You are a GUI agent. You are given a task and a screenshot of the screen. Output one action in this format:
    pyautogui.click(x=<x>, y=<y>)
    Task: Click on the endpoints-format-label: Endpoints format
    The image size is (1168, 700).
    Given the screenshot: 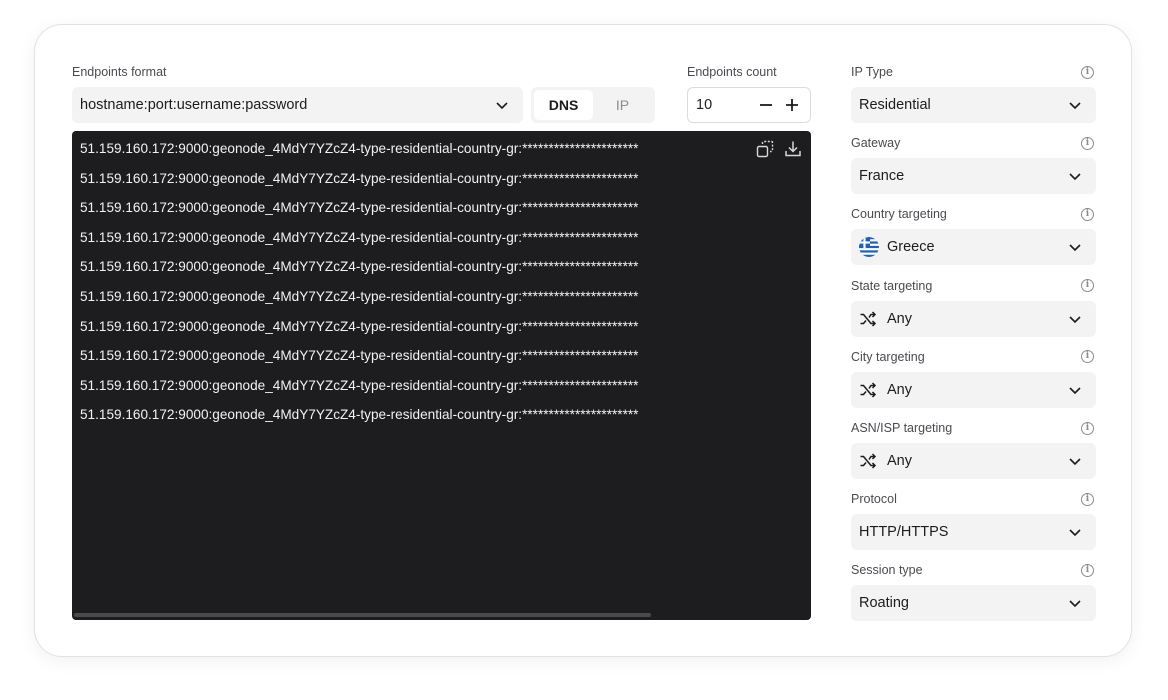 What is the action you would take?
    pyautogui.click(x=119, y=72)
    